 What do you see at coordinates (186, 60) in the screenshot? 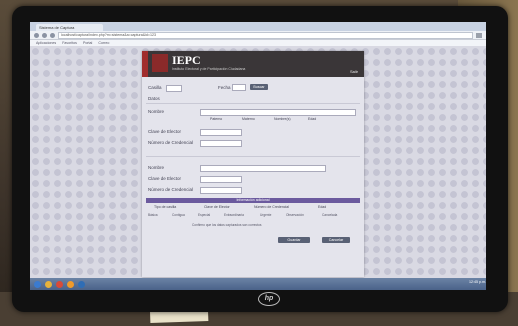
I see `brand-name: IEPC` at bounding box center [186, 60].